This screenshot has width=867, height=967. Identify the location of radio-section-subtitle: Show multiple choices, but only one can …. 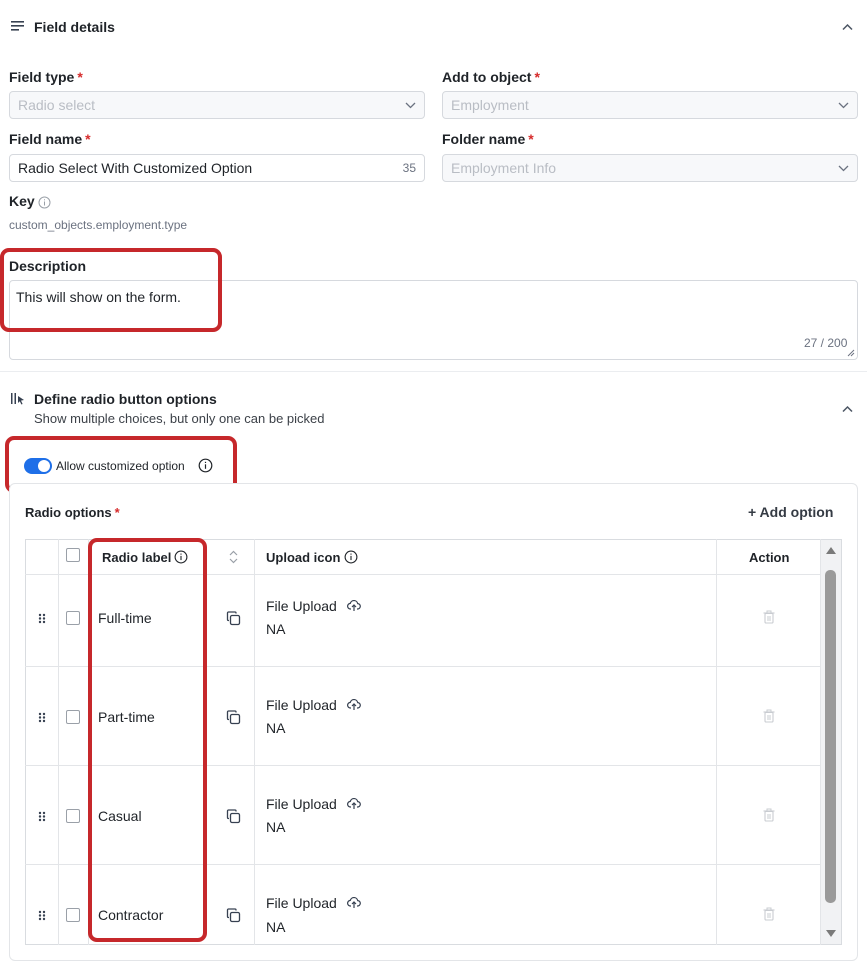
(179, 418).